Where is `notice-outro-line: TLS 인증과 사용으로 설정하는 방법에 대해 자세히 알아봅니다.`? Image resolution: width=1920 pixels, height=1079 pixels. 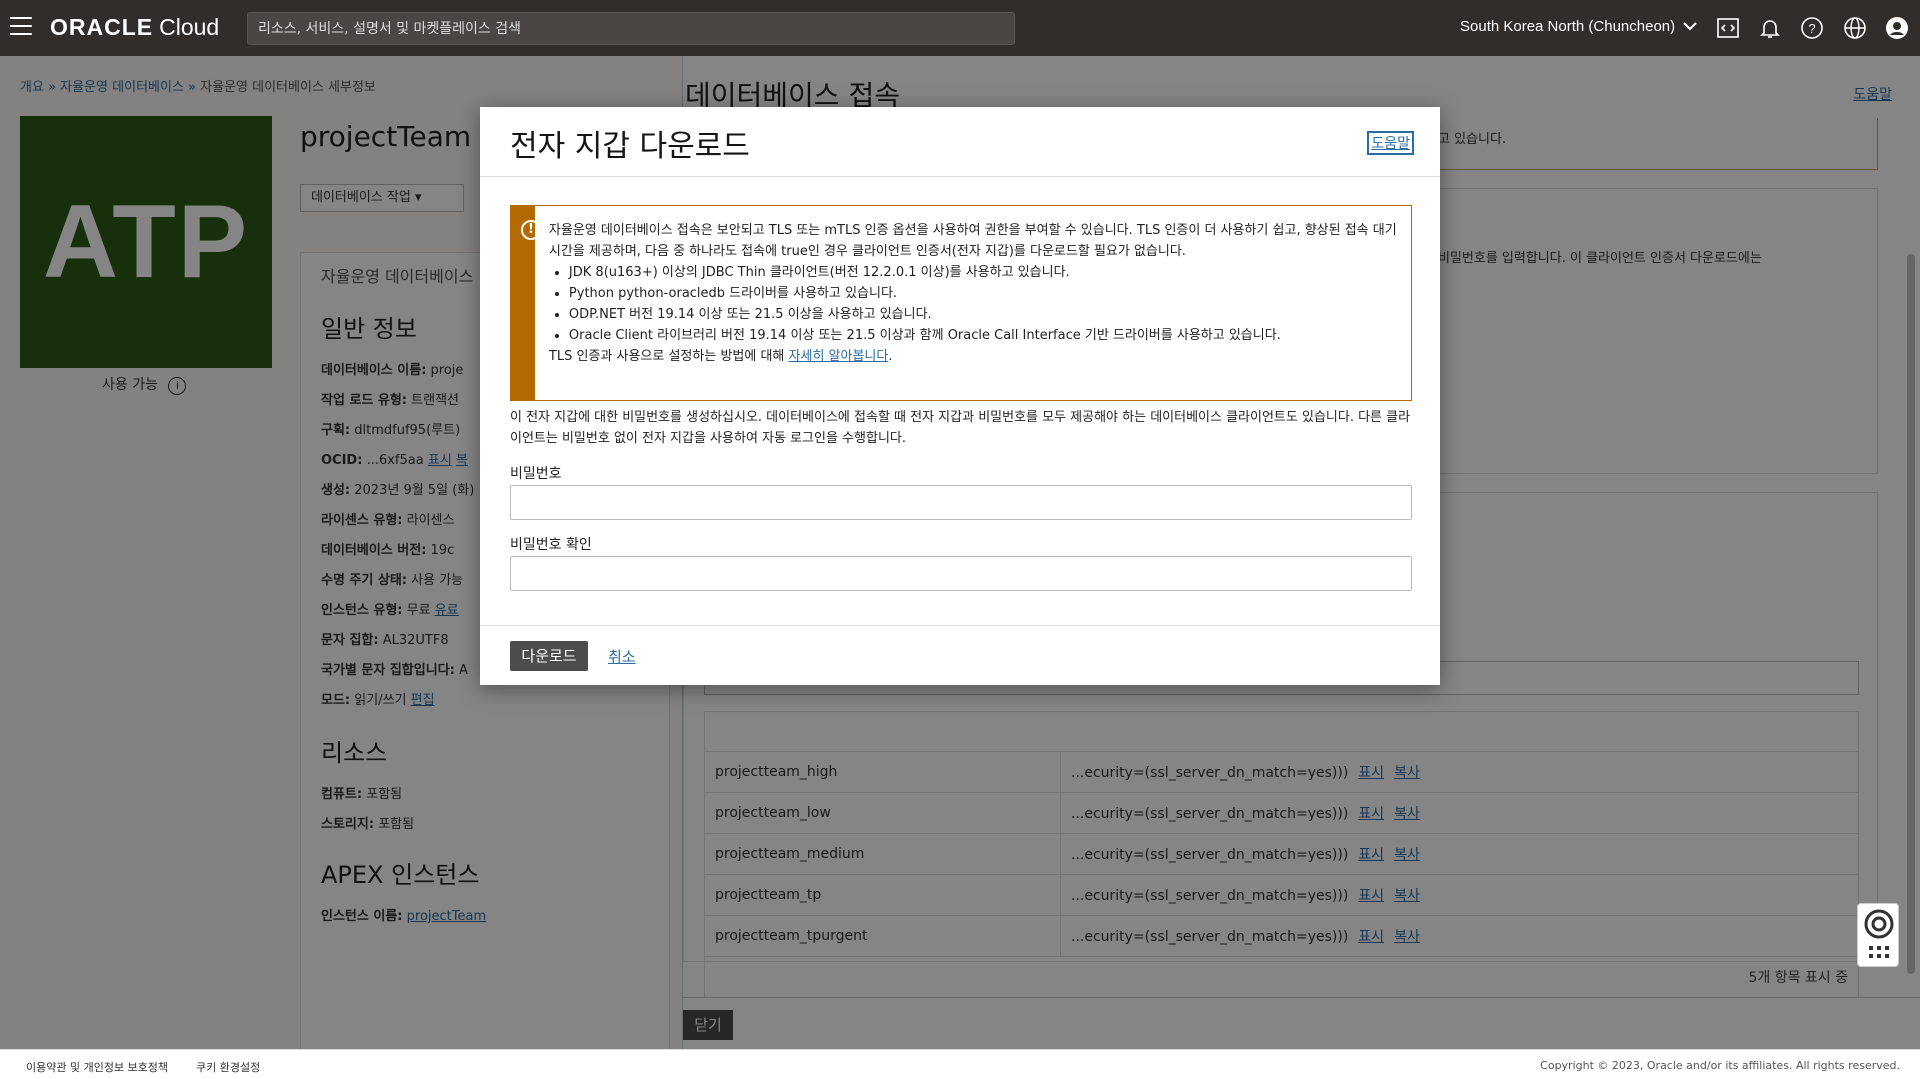 notice-outro-line: TLS 인증과 사용으로 설정하는 방법에 대해 자세히 알아봅니다. is located at coordinates (720, 356).